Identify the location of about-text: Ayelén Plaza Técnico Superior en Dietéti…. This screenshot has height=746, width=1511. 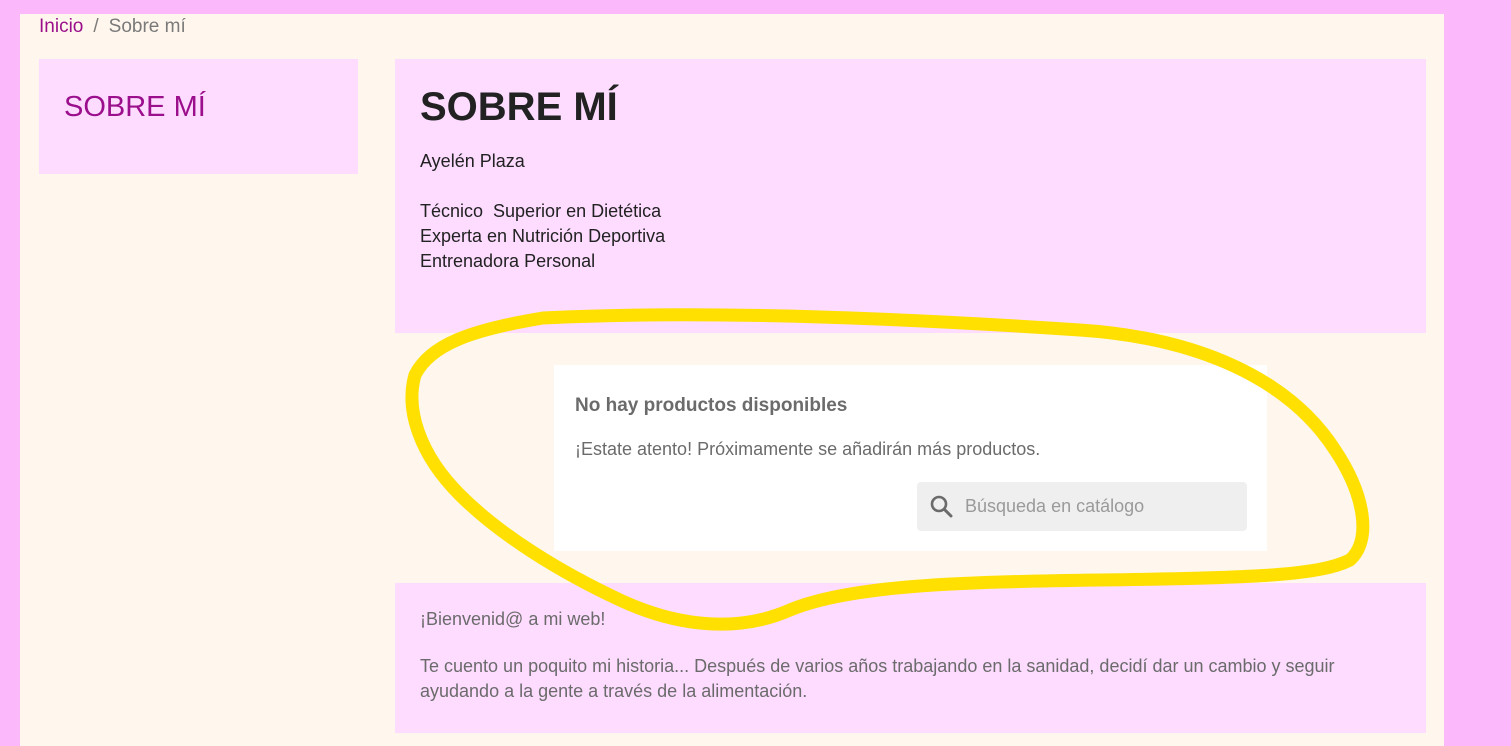
(542, 211).